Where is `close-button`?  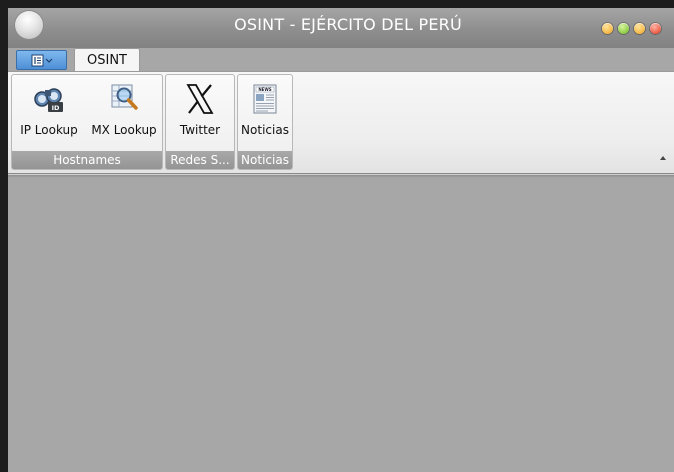 close-button is located at coordinates (655, 28).